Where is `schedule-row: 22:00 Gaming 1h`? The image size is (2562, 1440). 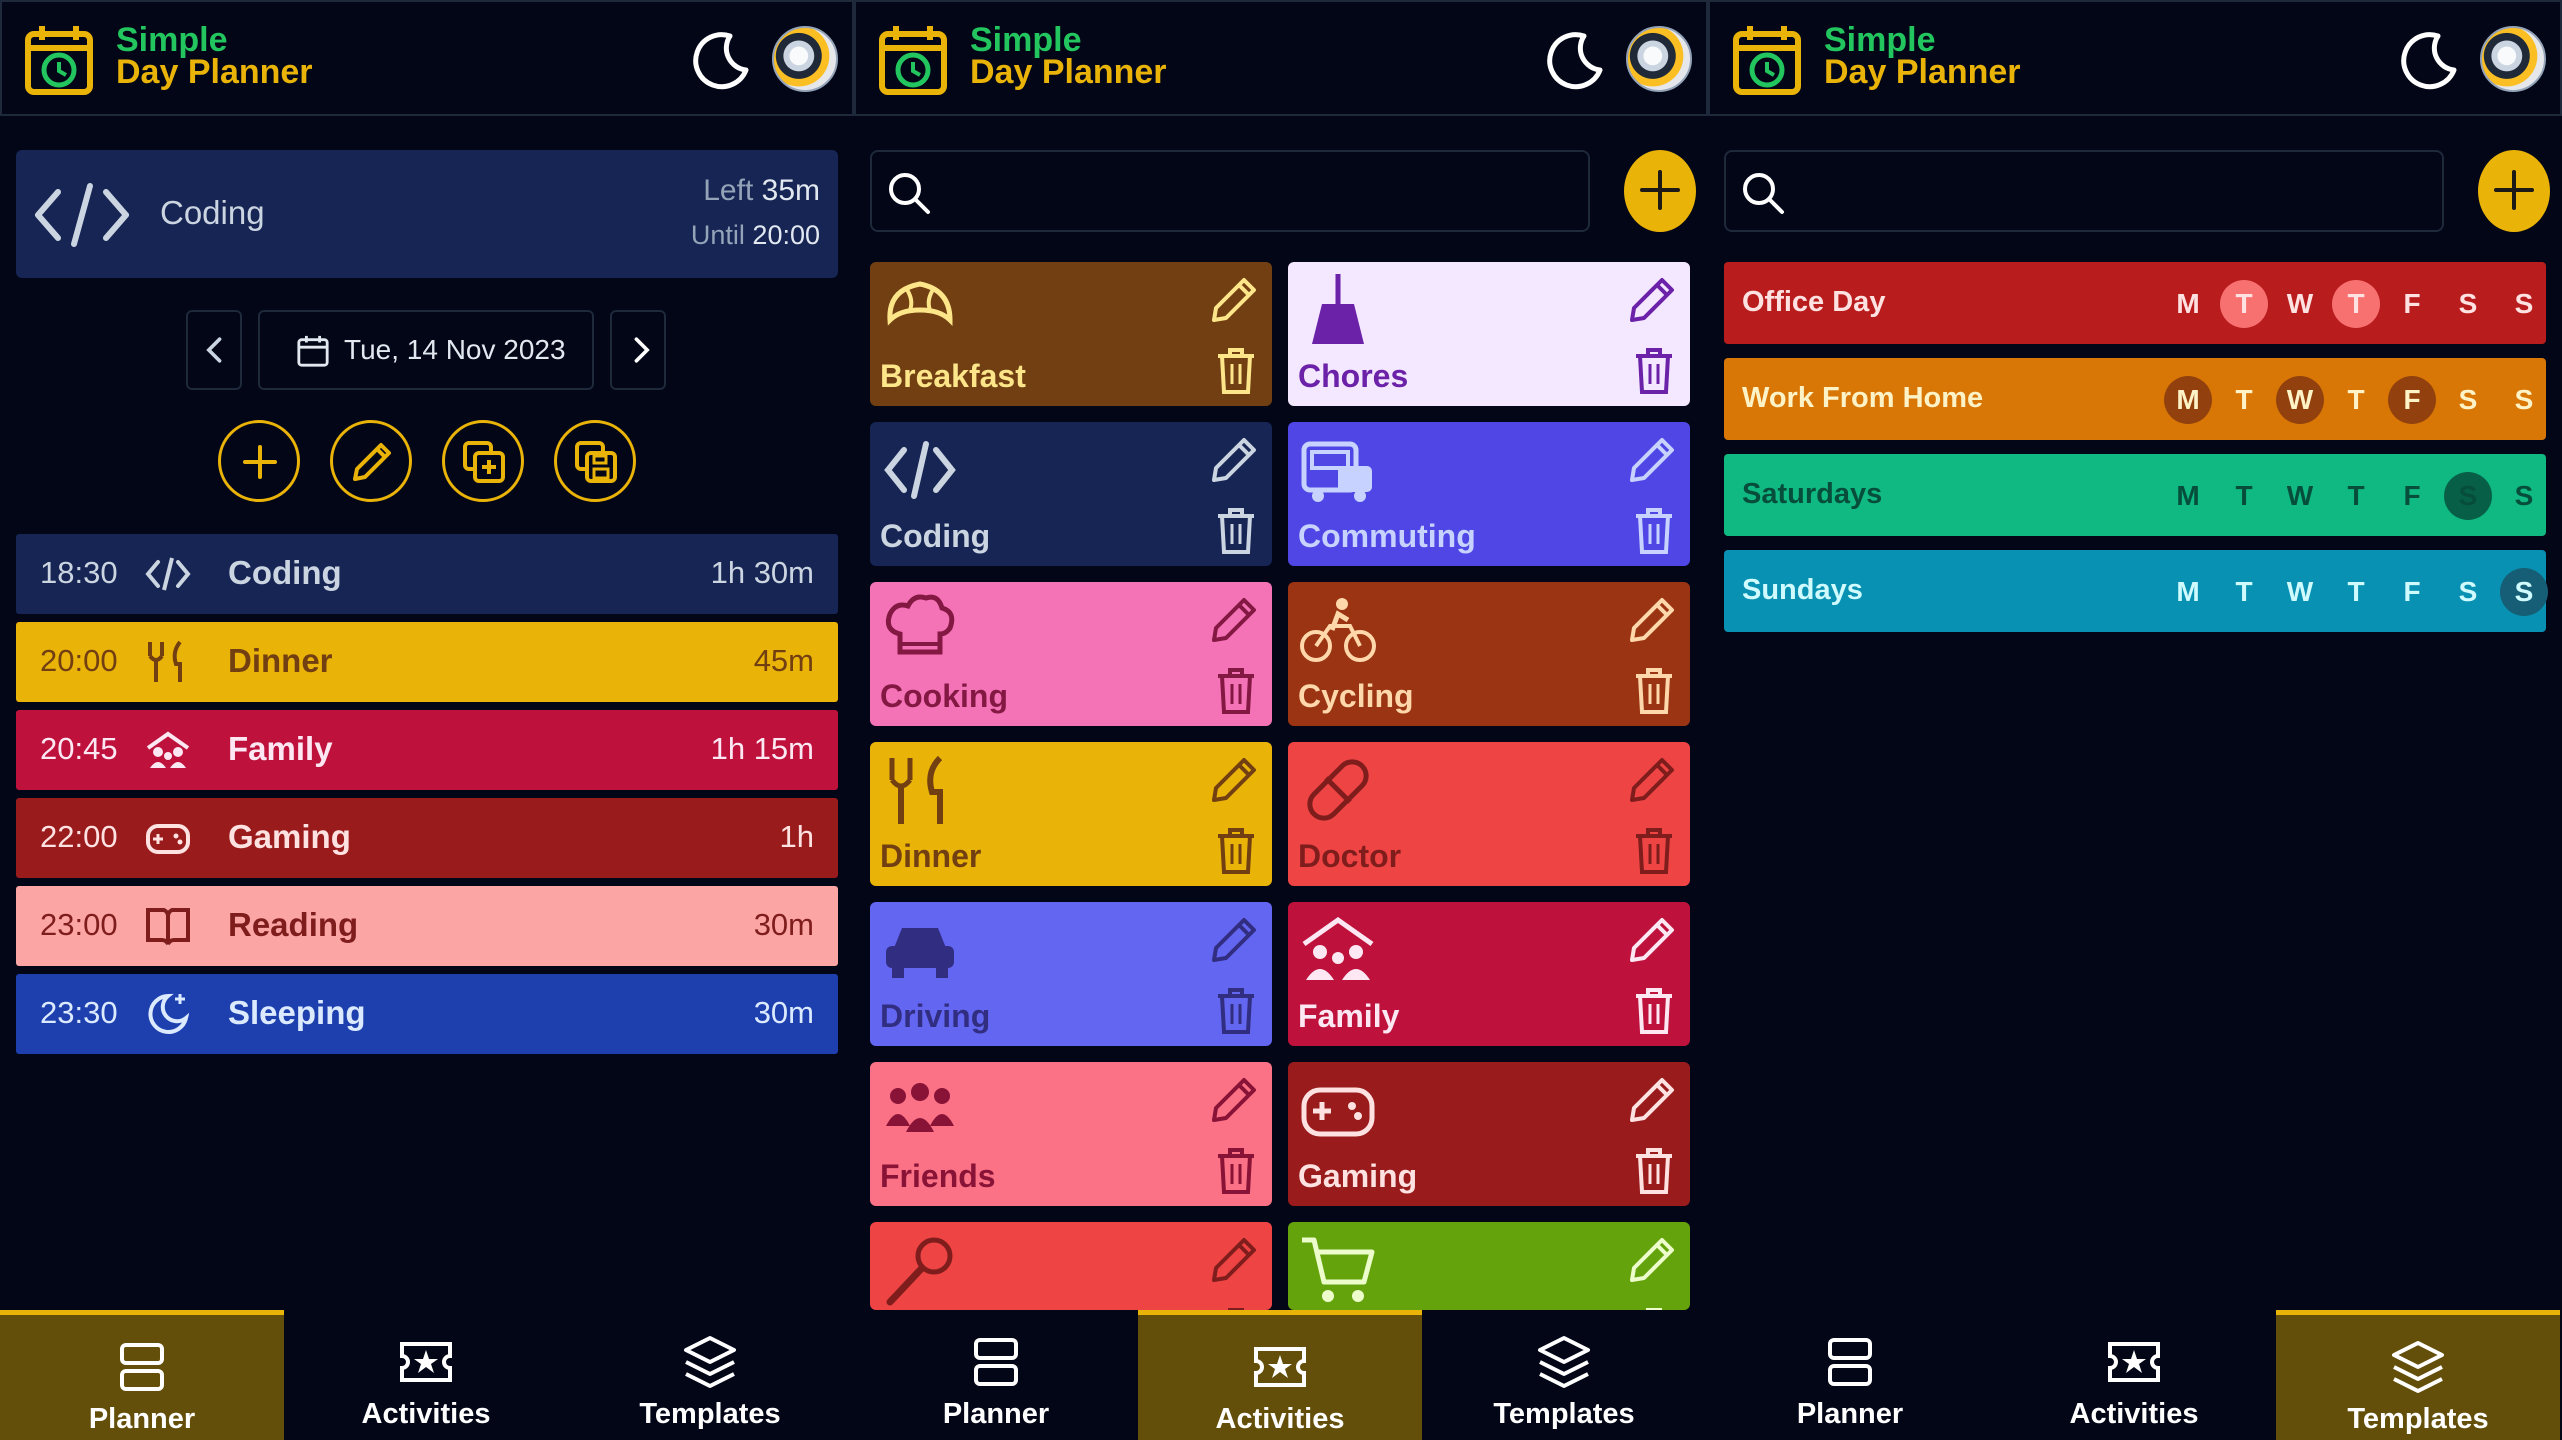 schedule-row: 22:00 Gaming 1h is located at coordinates (427, 838).